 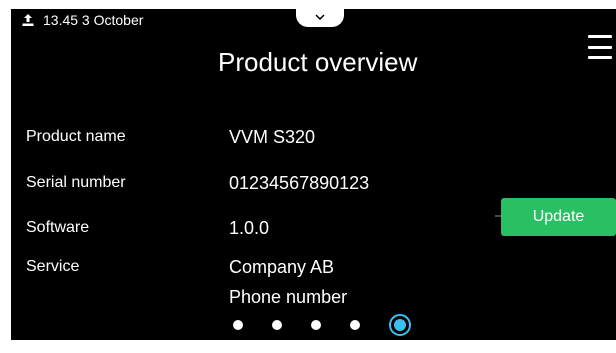 I want to click on pull-down-tab, so click(x=320, y=18).